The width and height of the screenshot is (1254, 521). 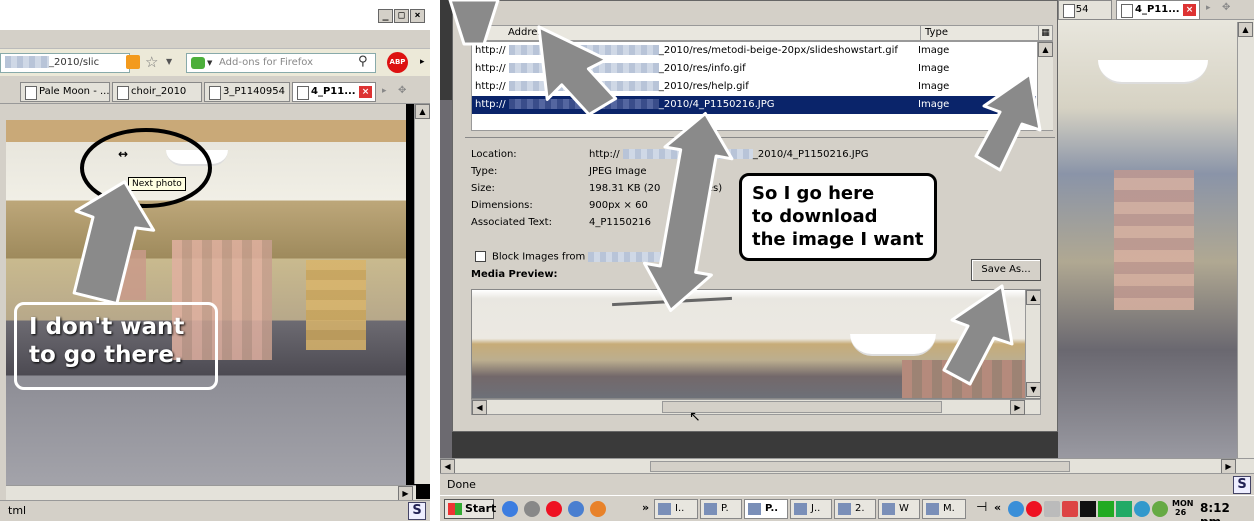 I want to click on arrow-up-left-panel, so click(x=114, y=243).